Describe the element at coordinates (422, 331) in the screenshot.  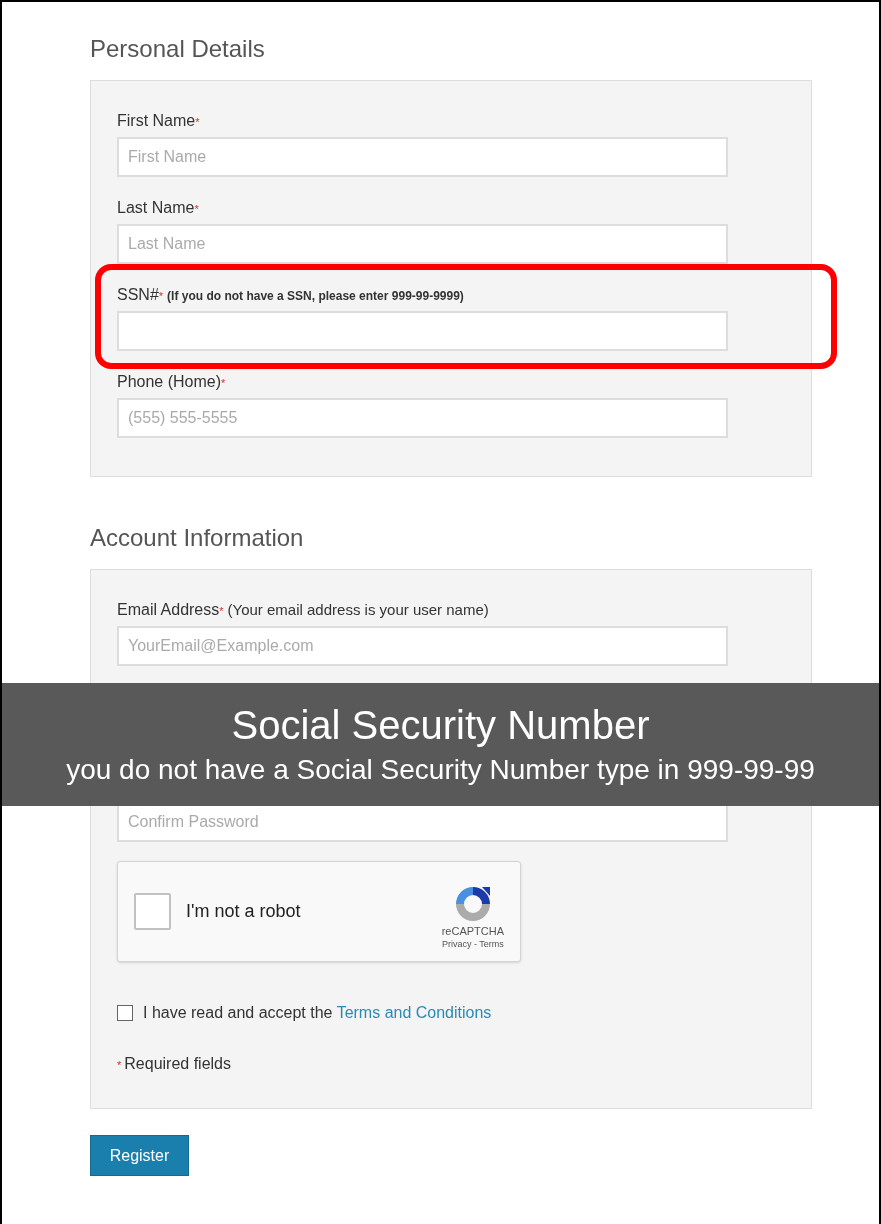
I see `text-input` at that location.